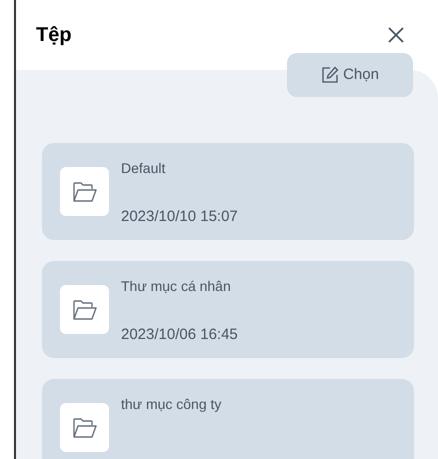 This screenshot has width=438, height=459. What do you see at coordinates (350, 75) in the screenshot?
I see `select-button: Chọn` at bounding box center [350, 75].